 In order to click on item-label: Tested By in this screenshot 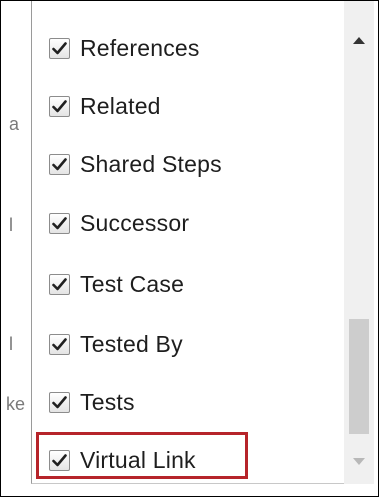, I will do `click(131, 343)`.